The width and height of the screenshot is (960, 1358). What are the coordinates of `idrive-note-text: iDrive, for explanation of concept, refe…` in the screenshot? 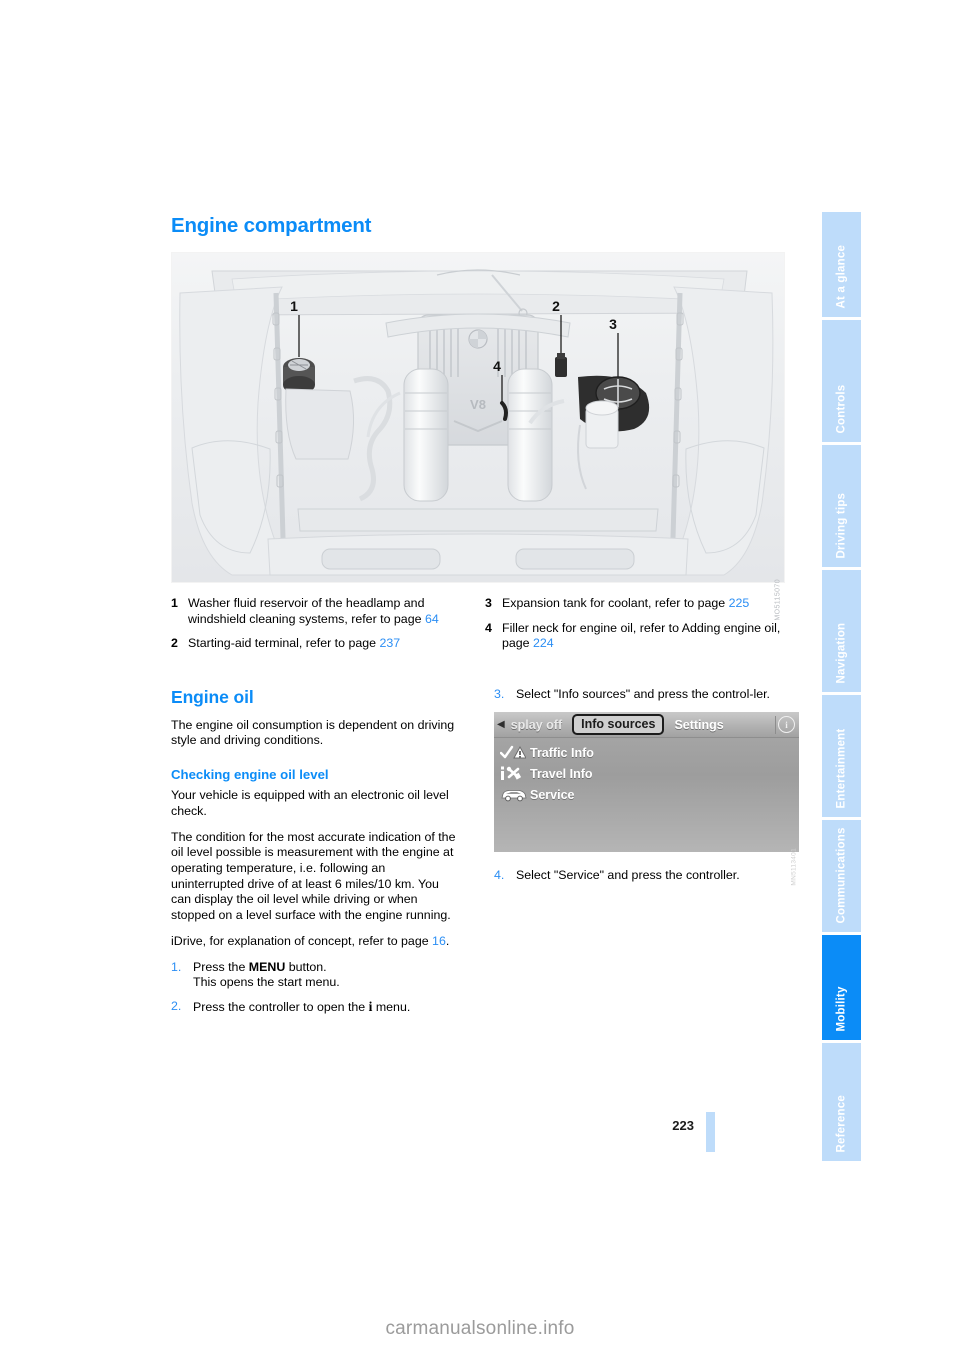 It's located at (302, 940).